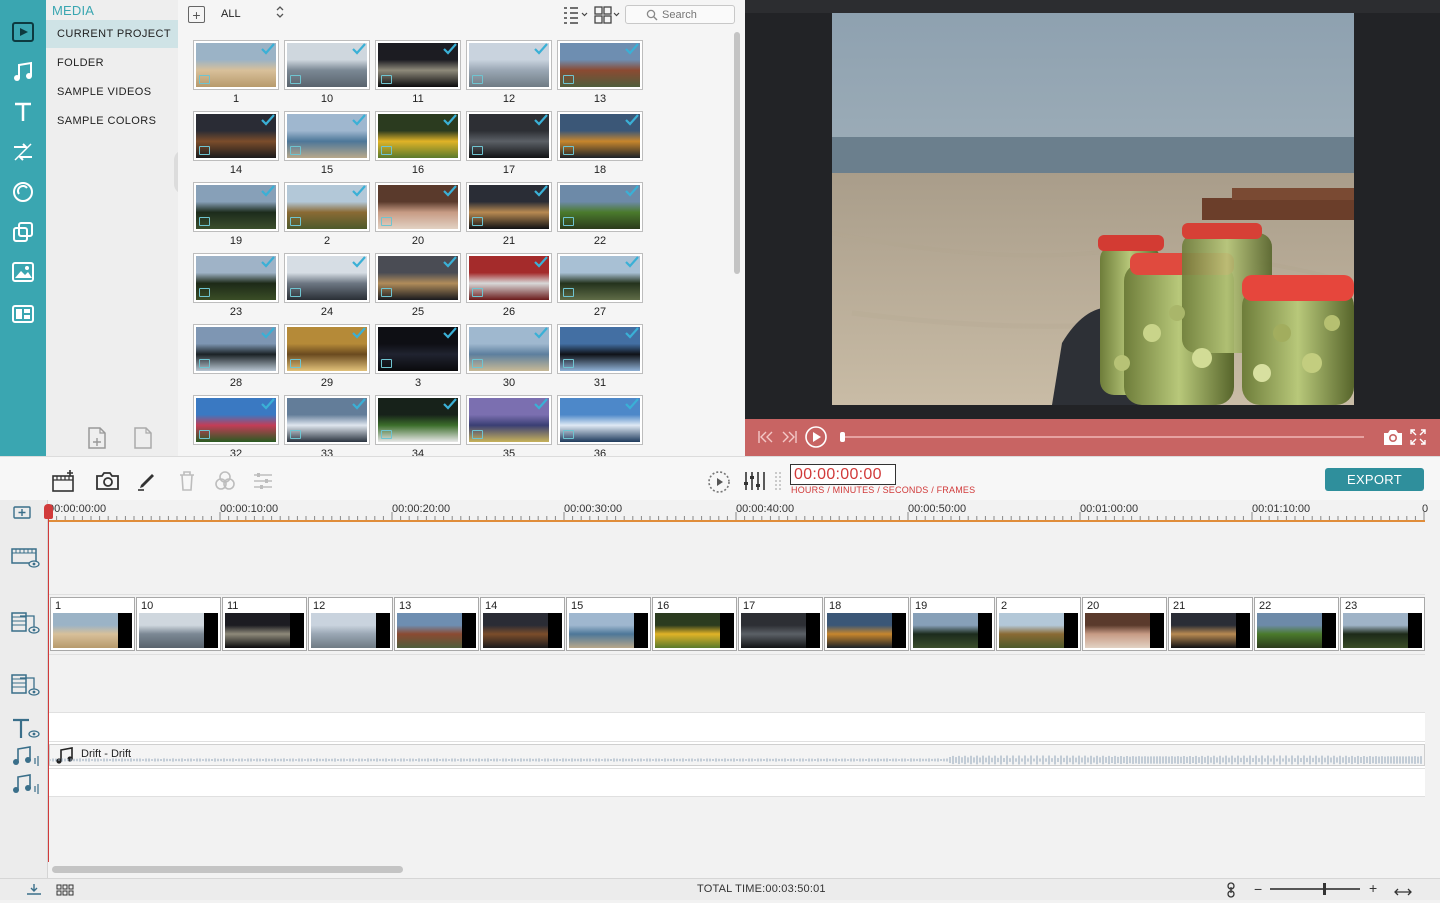 Image resolution: width=1440 pixels, height=903 pixels. I want to click on media-thumbnail: 19, so click(236, 217).